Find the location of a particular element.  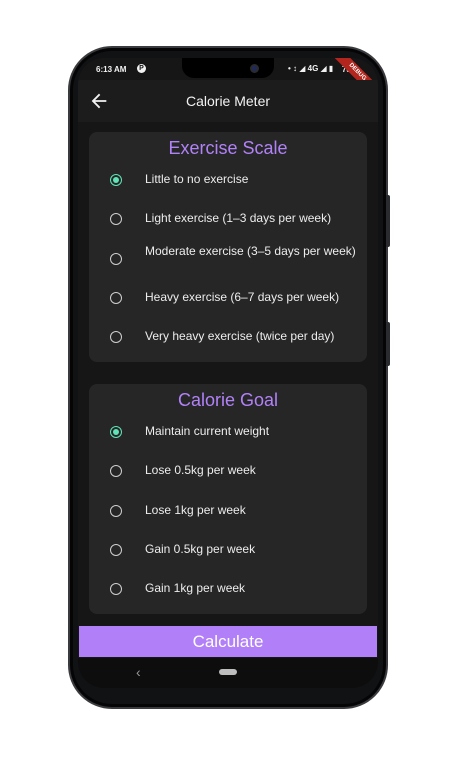

page-title: Calorie Meter is located at coordinates (228, 101).